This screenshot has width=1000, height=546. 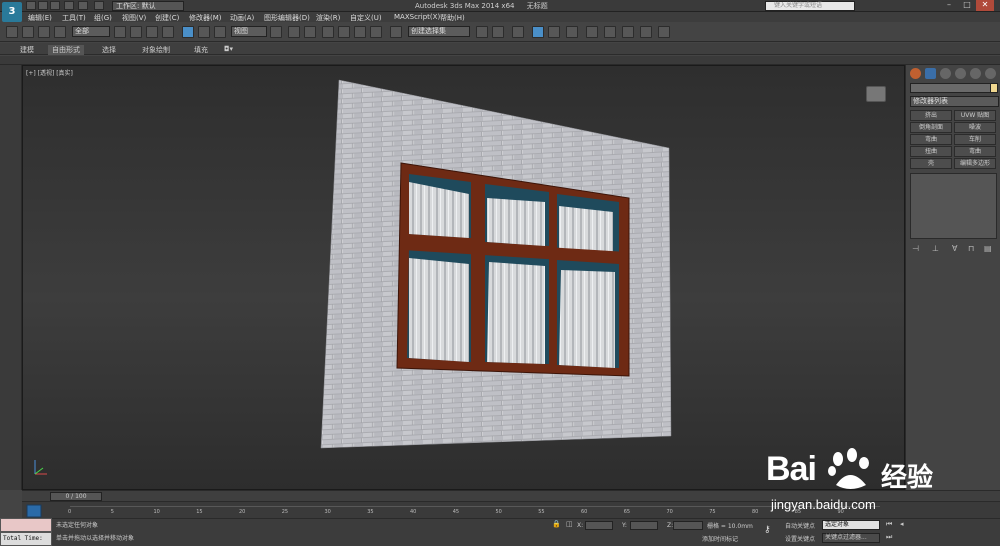 What do you see at coordinates (994, 88) in the screenshot?
I see `object-color-swatch` at bounding box center [994, 88].